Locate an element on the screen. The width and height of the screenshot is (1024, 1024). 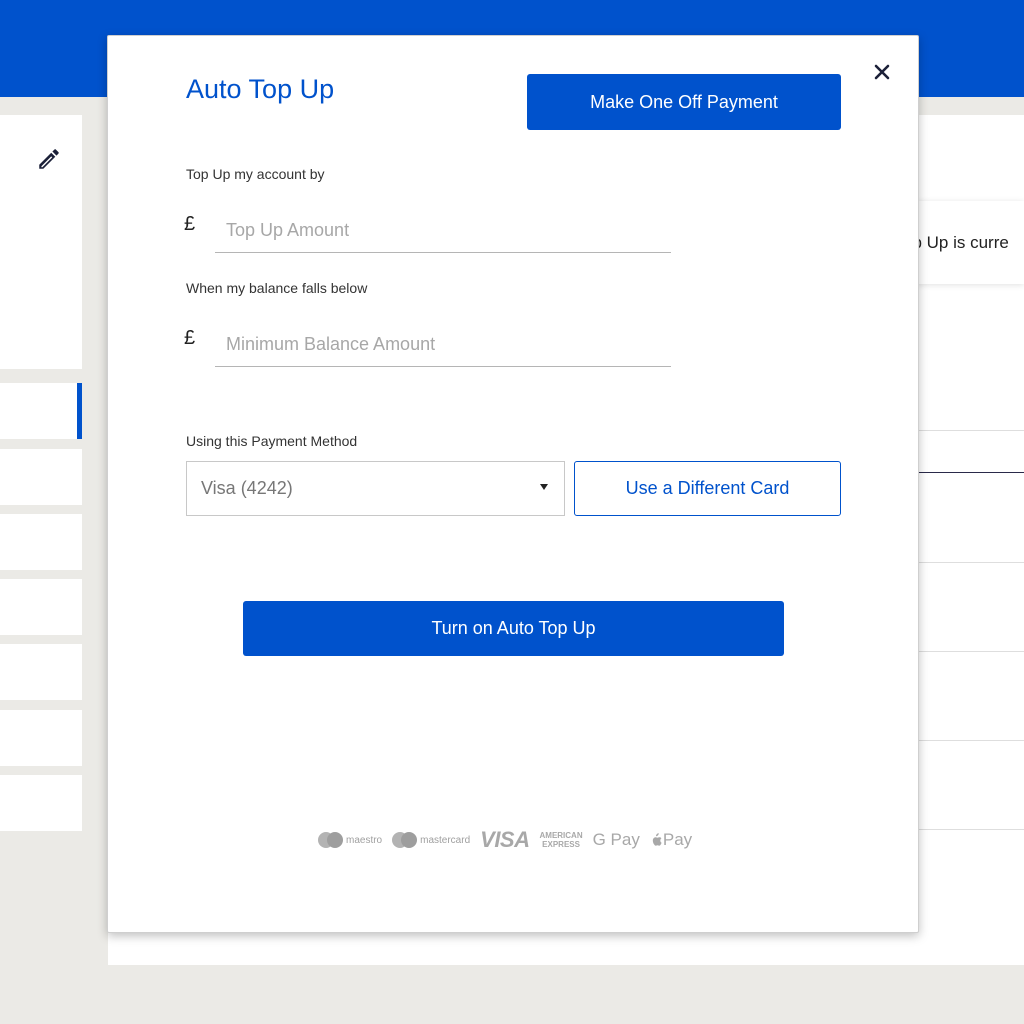
close-icon is located at coordinates (882, 72).